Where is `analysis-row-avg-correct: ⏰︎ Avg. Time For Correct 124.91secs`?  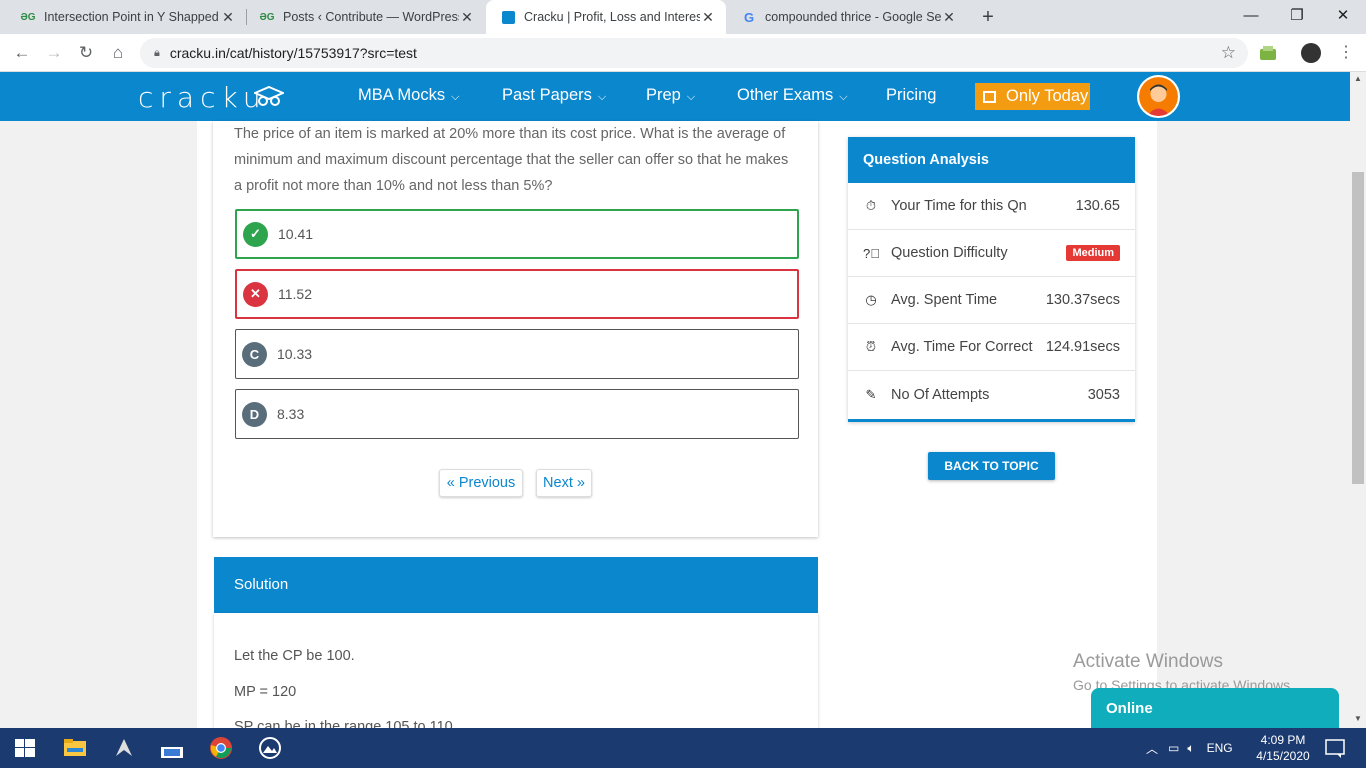
analysis-row-avg-correct: ⏰︎ Avg. Time For Correct 124.91secs is located at coordinates (991, 347).